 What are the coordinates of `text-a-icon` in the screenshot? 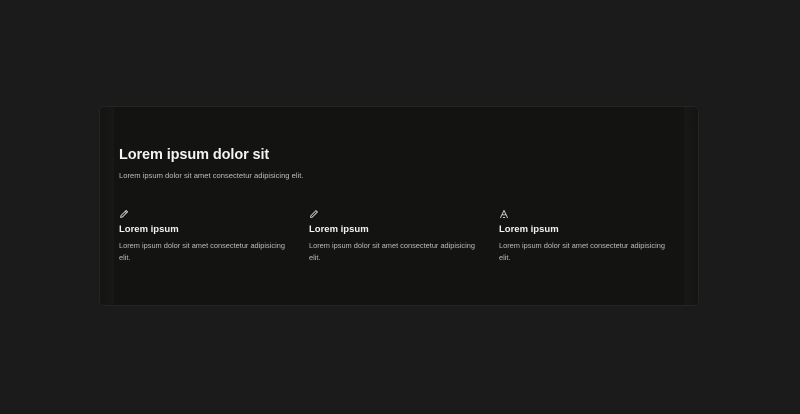 It's located at (504, 214).